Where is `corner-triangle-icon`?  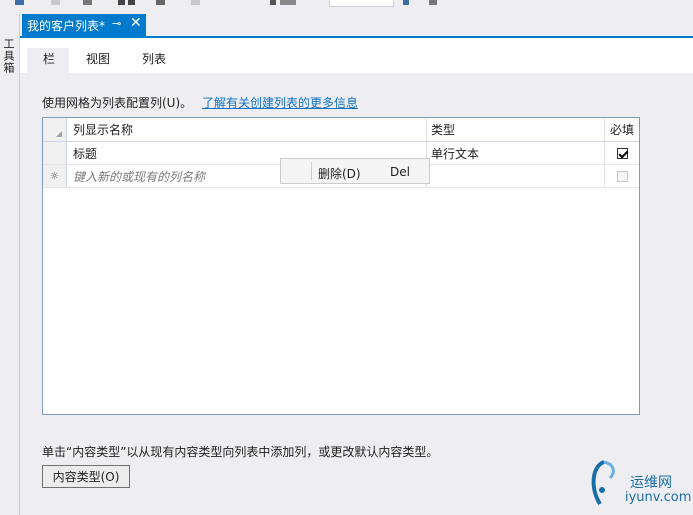 corner-triangle-icon is located at coordinates (58, 133).